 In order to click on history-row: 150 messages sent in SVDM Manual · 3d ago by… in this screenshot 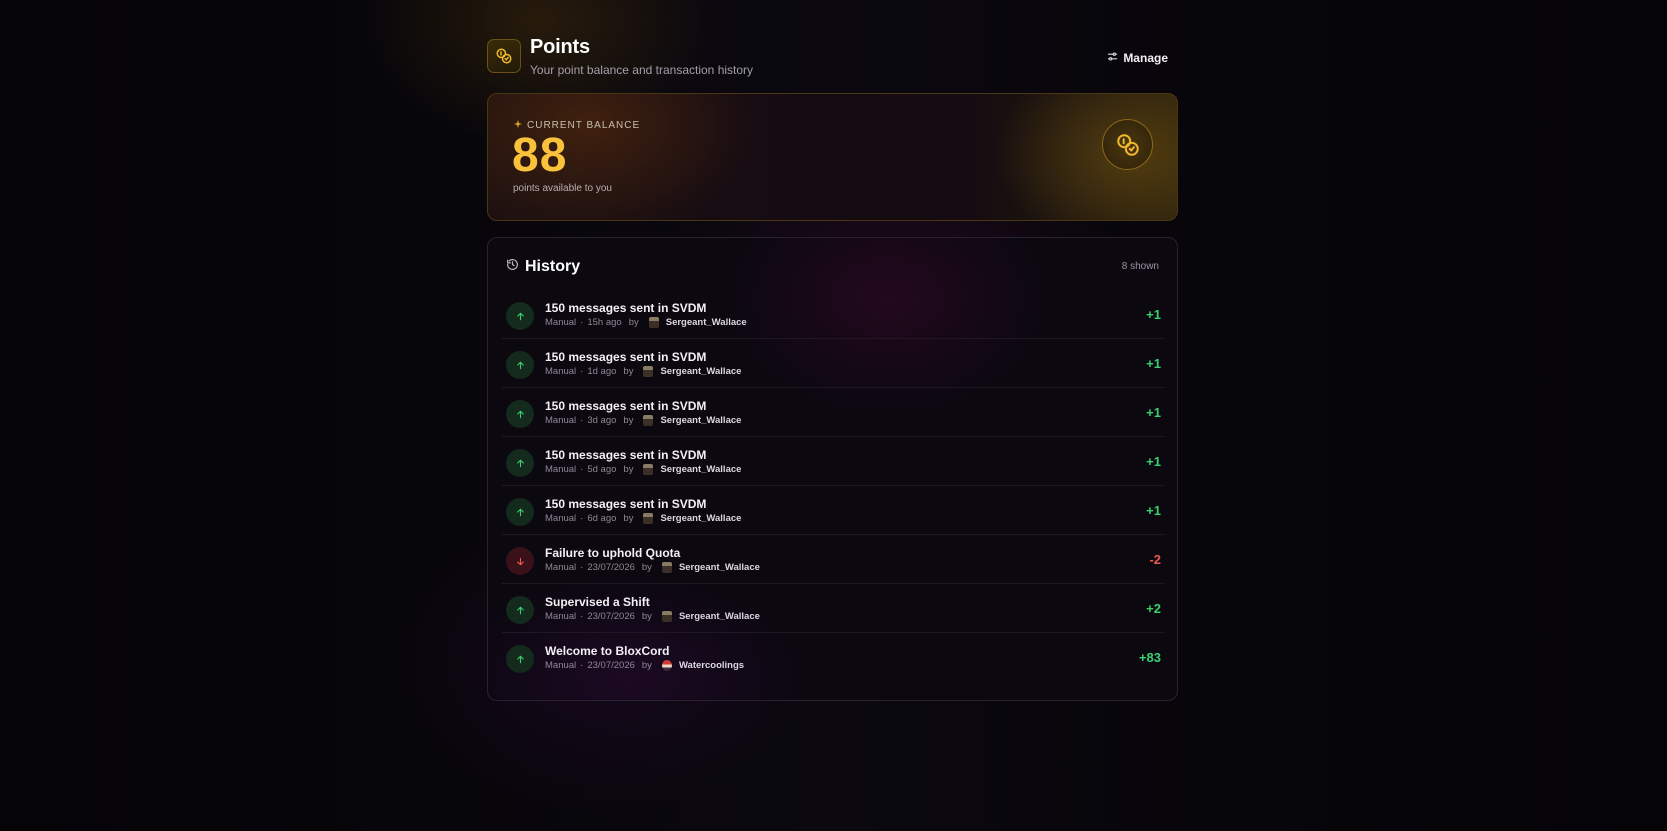, I will do `click(833, 412)`.